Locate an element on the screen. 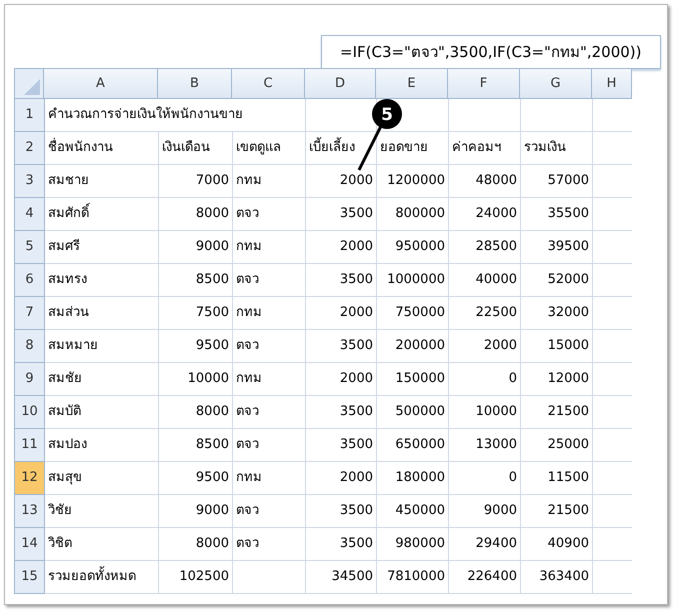  table-cell-text: 13000 is located at coordinates (496, 445).